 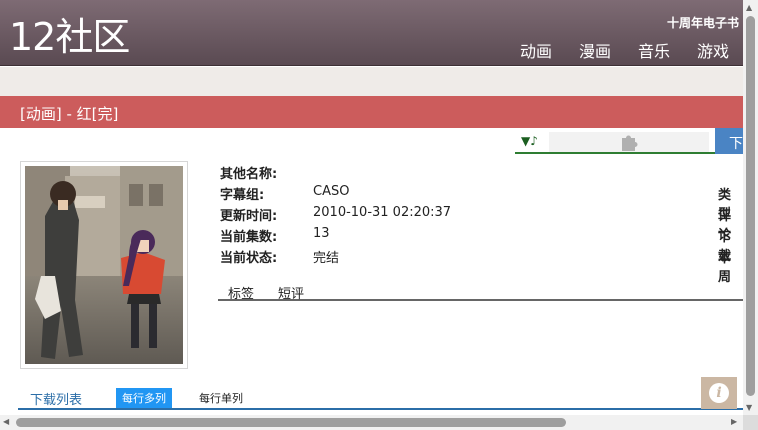 What do you see at coordinates (654, 50) in the screenshot?
I see `nav-music: 音乐` at bounding box center [654, 50].